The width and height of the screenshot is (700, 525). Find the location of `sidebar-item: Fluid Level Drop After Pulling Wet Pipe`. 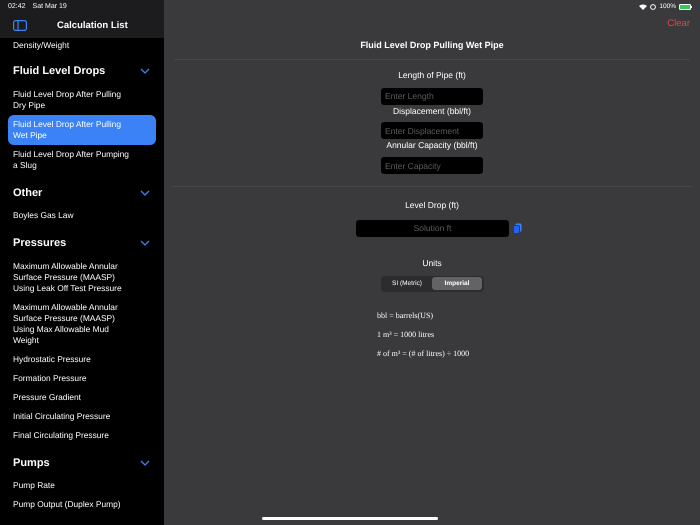

sidebar-item: Fluid Level Drop After Pulling Wet Pipe is located at coordinates (82, 129).